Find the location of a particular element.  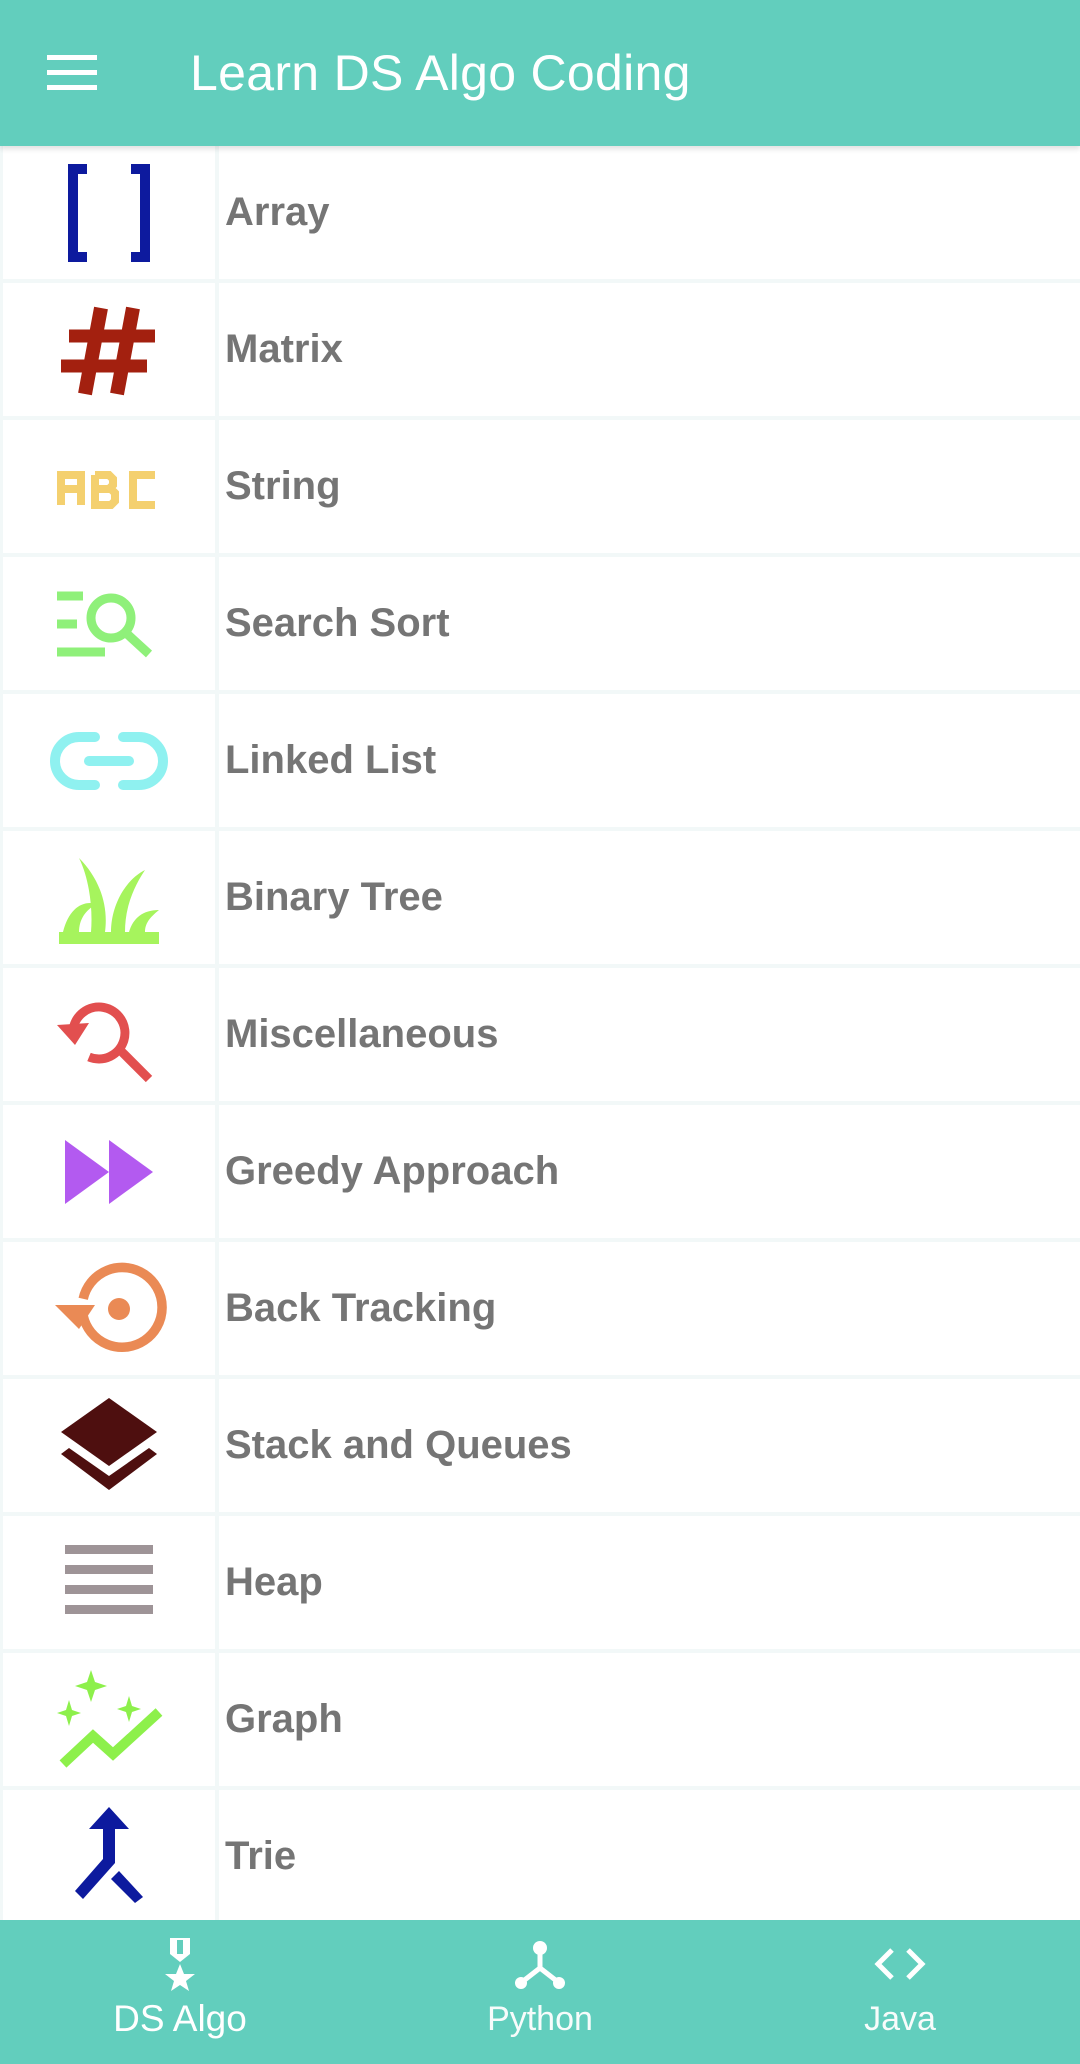

hamburger-menu-icon is located at coordinates (72, 72).